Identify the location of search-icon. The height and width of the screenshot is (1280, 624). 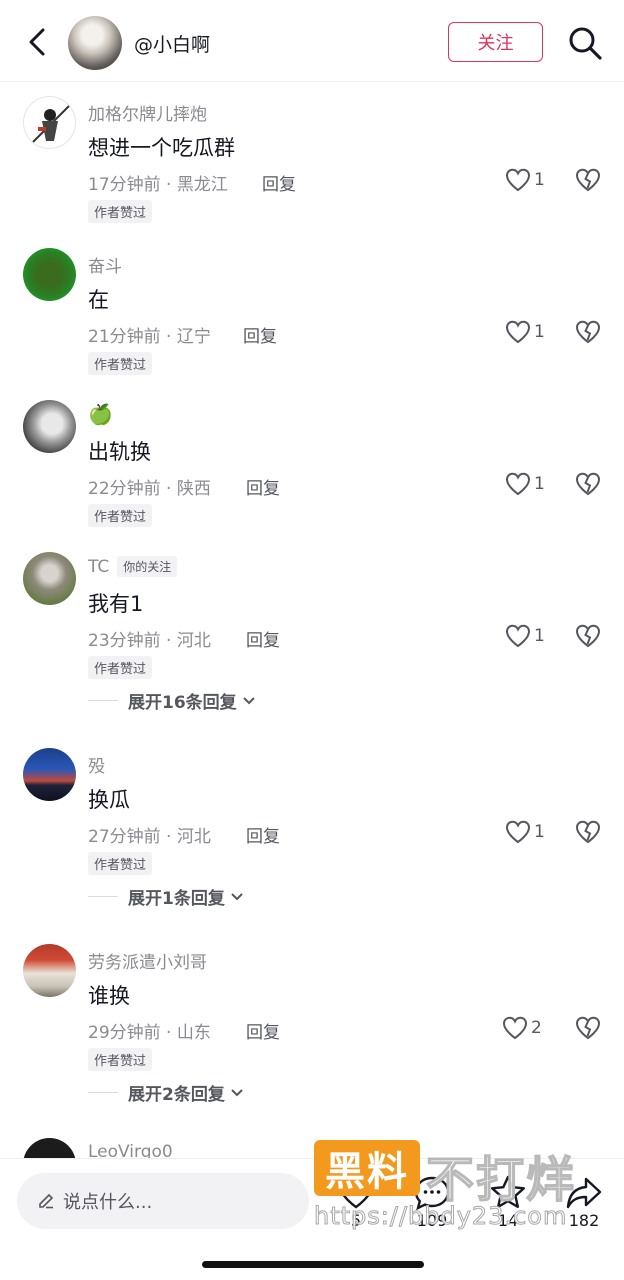
(585, 43).